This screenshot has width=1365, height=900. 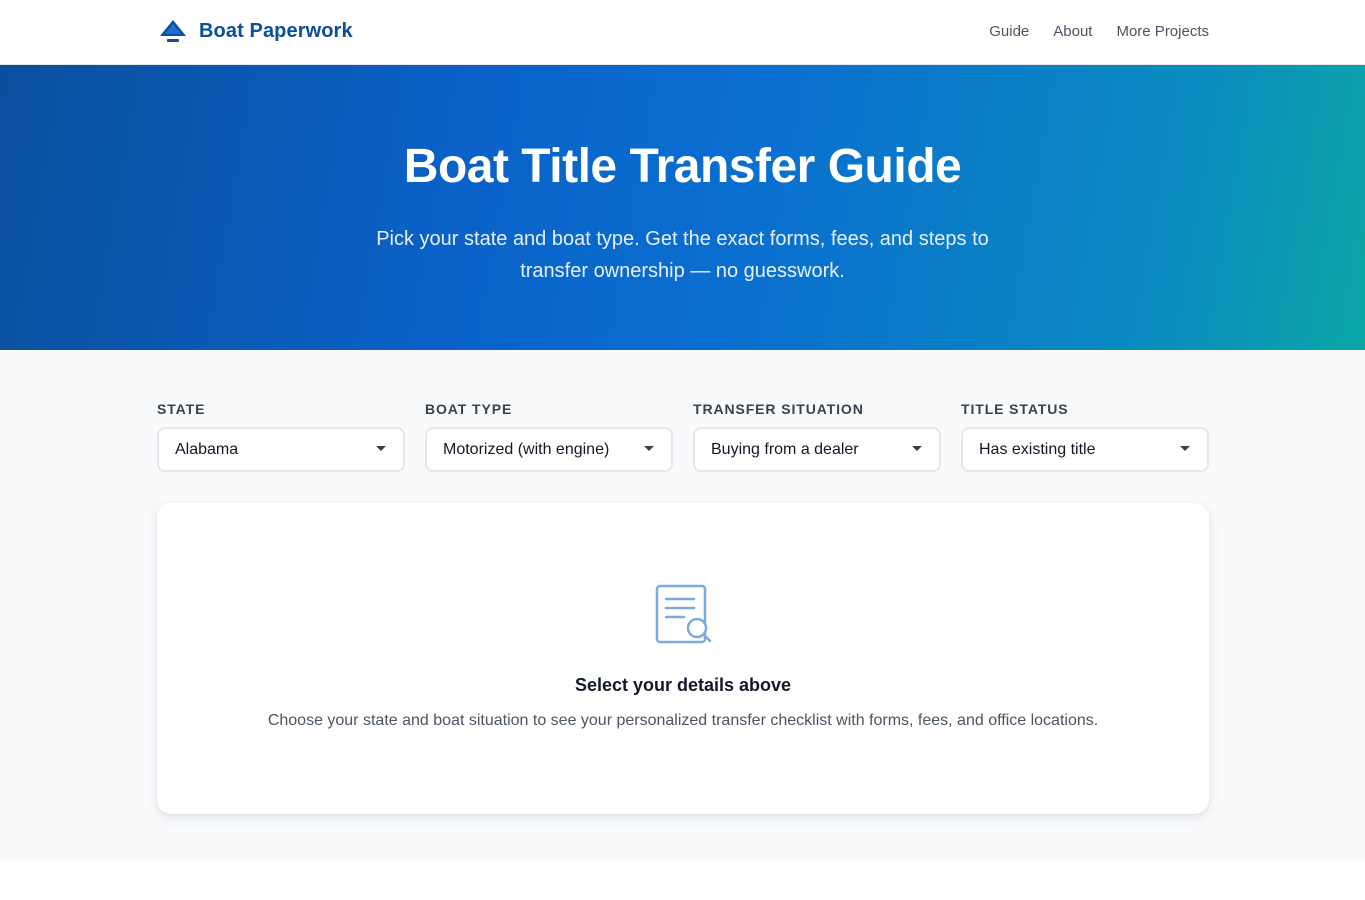 I want to click on filter-transfer-situation-label: TRANSFER SITUATION, so click(x=778, y=409).